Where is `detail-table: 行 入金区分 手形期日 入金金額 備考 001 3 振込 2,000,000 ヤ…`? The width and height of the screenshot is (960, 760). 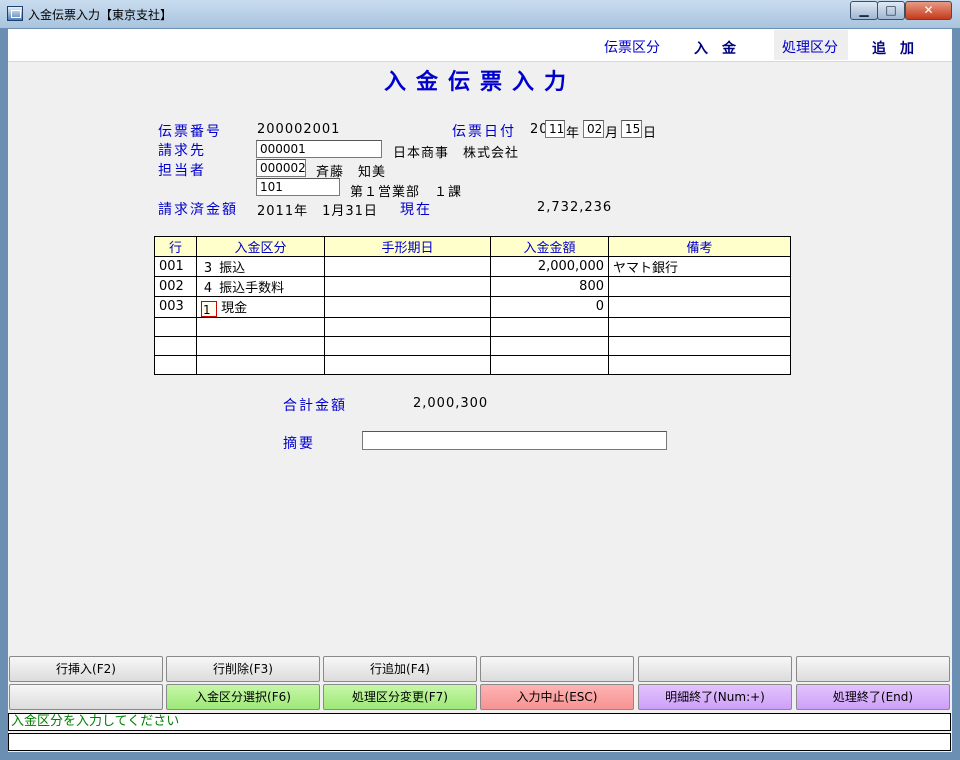
detail-table: 行 入金区分 手形期日 入金金額 備考 001 3 振込 2,000,000 ヤ… is located at coordinates (472, 305).